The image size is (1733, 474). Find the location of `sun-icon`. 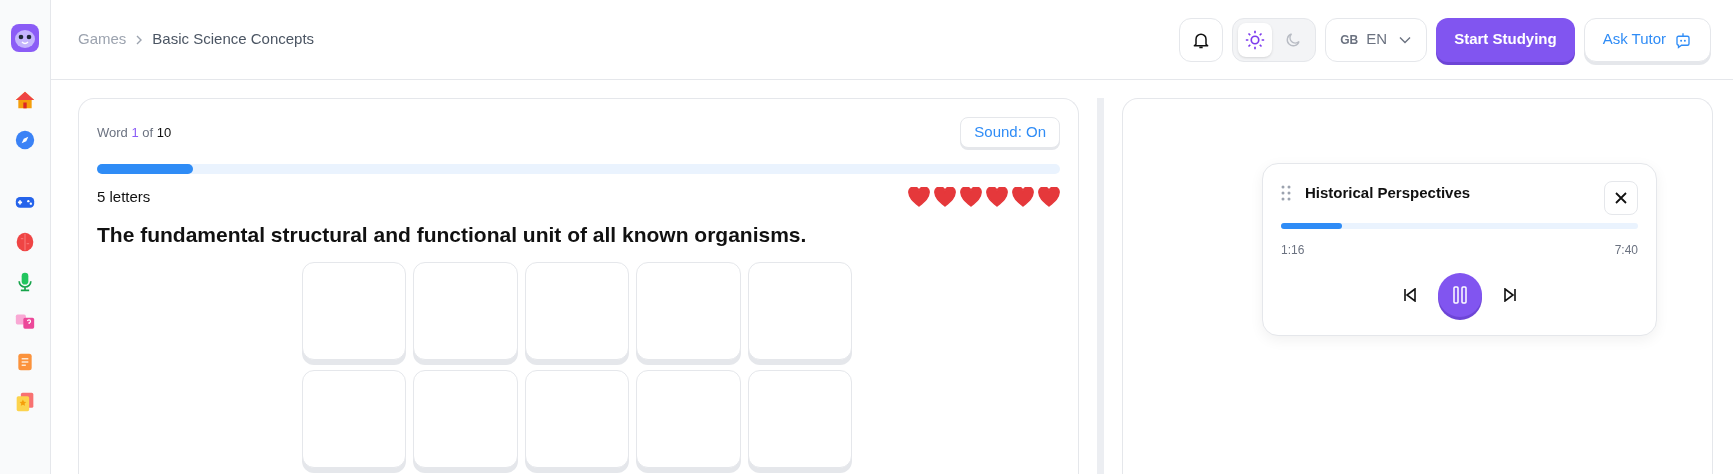

sun-icon is located at coordinates (1255, 39).